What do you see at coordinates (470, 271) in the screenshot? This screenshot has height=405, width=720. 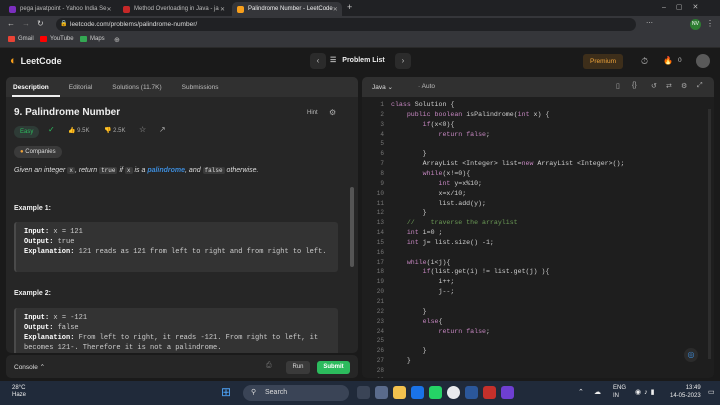 I see `code-line: if(list.get(i) != list.get(j) ){` at bounding box center [470, 271].